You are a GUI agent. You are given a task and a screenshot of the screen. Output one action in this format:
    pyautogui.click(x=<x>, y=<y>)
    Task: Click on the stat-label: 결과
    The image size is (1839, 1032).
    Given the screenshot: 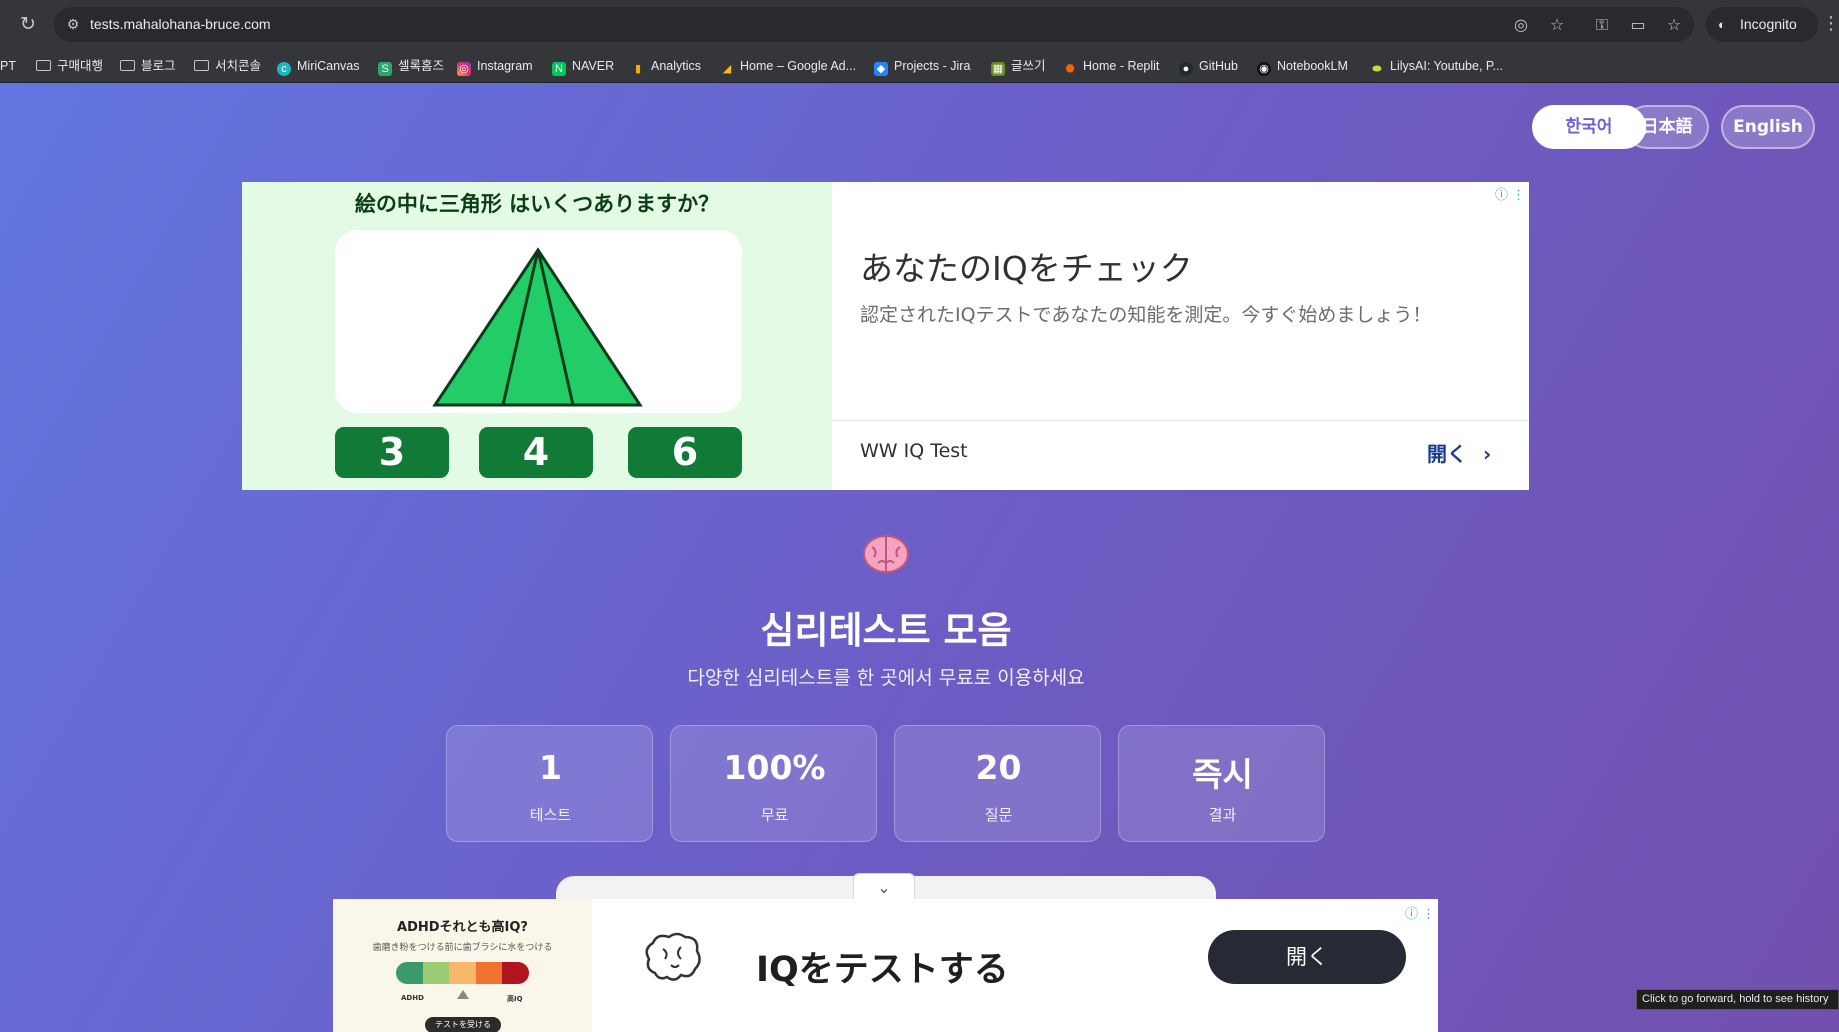 What is the action you would take?
    pyautogui.click(x=1222, y=815)
    